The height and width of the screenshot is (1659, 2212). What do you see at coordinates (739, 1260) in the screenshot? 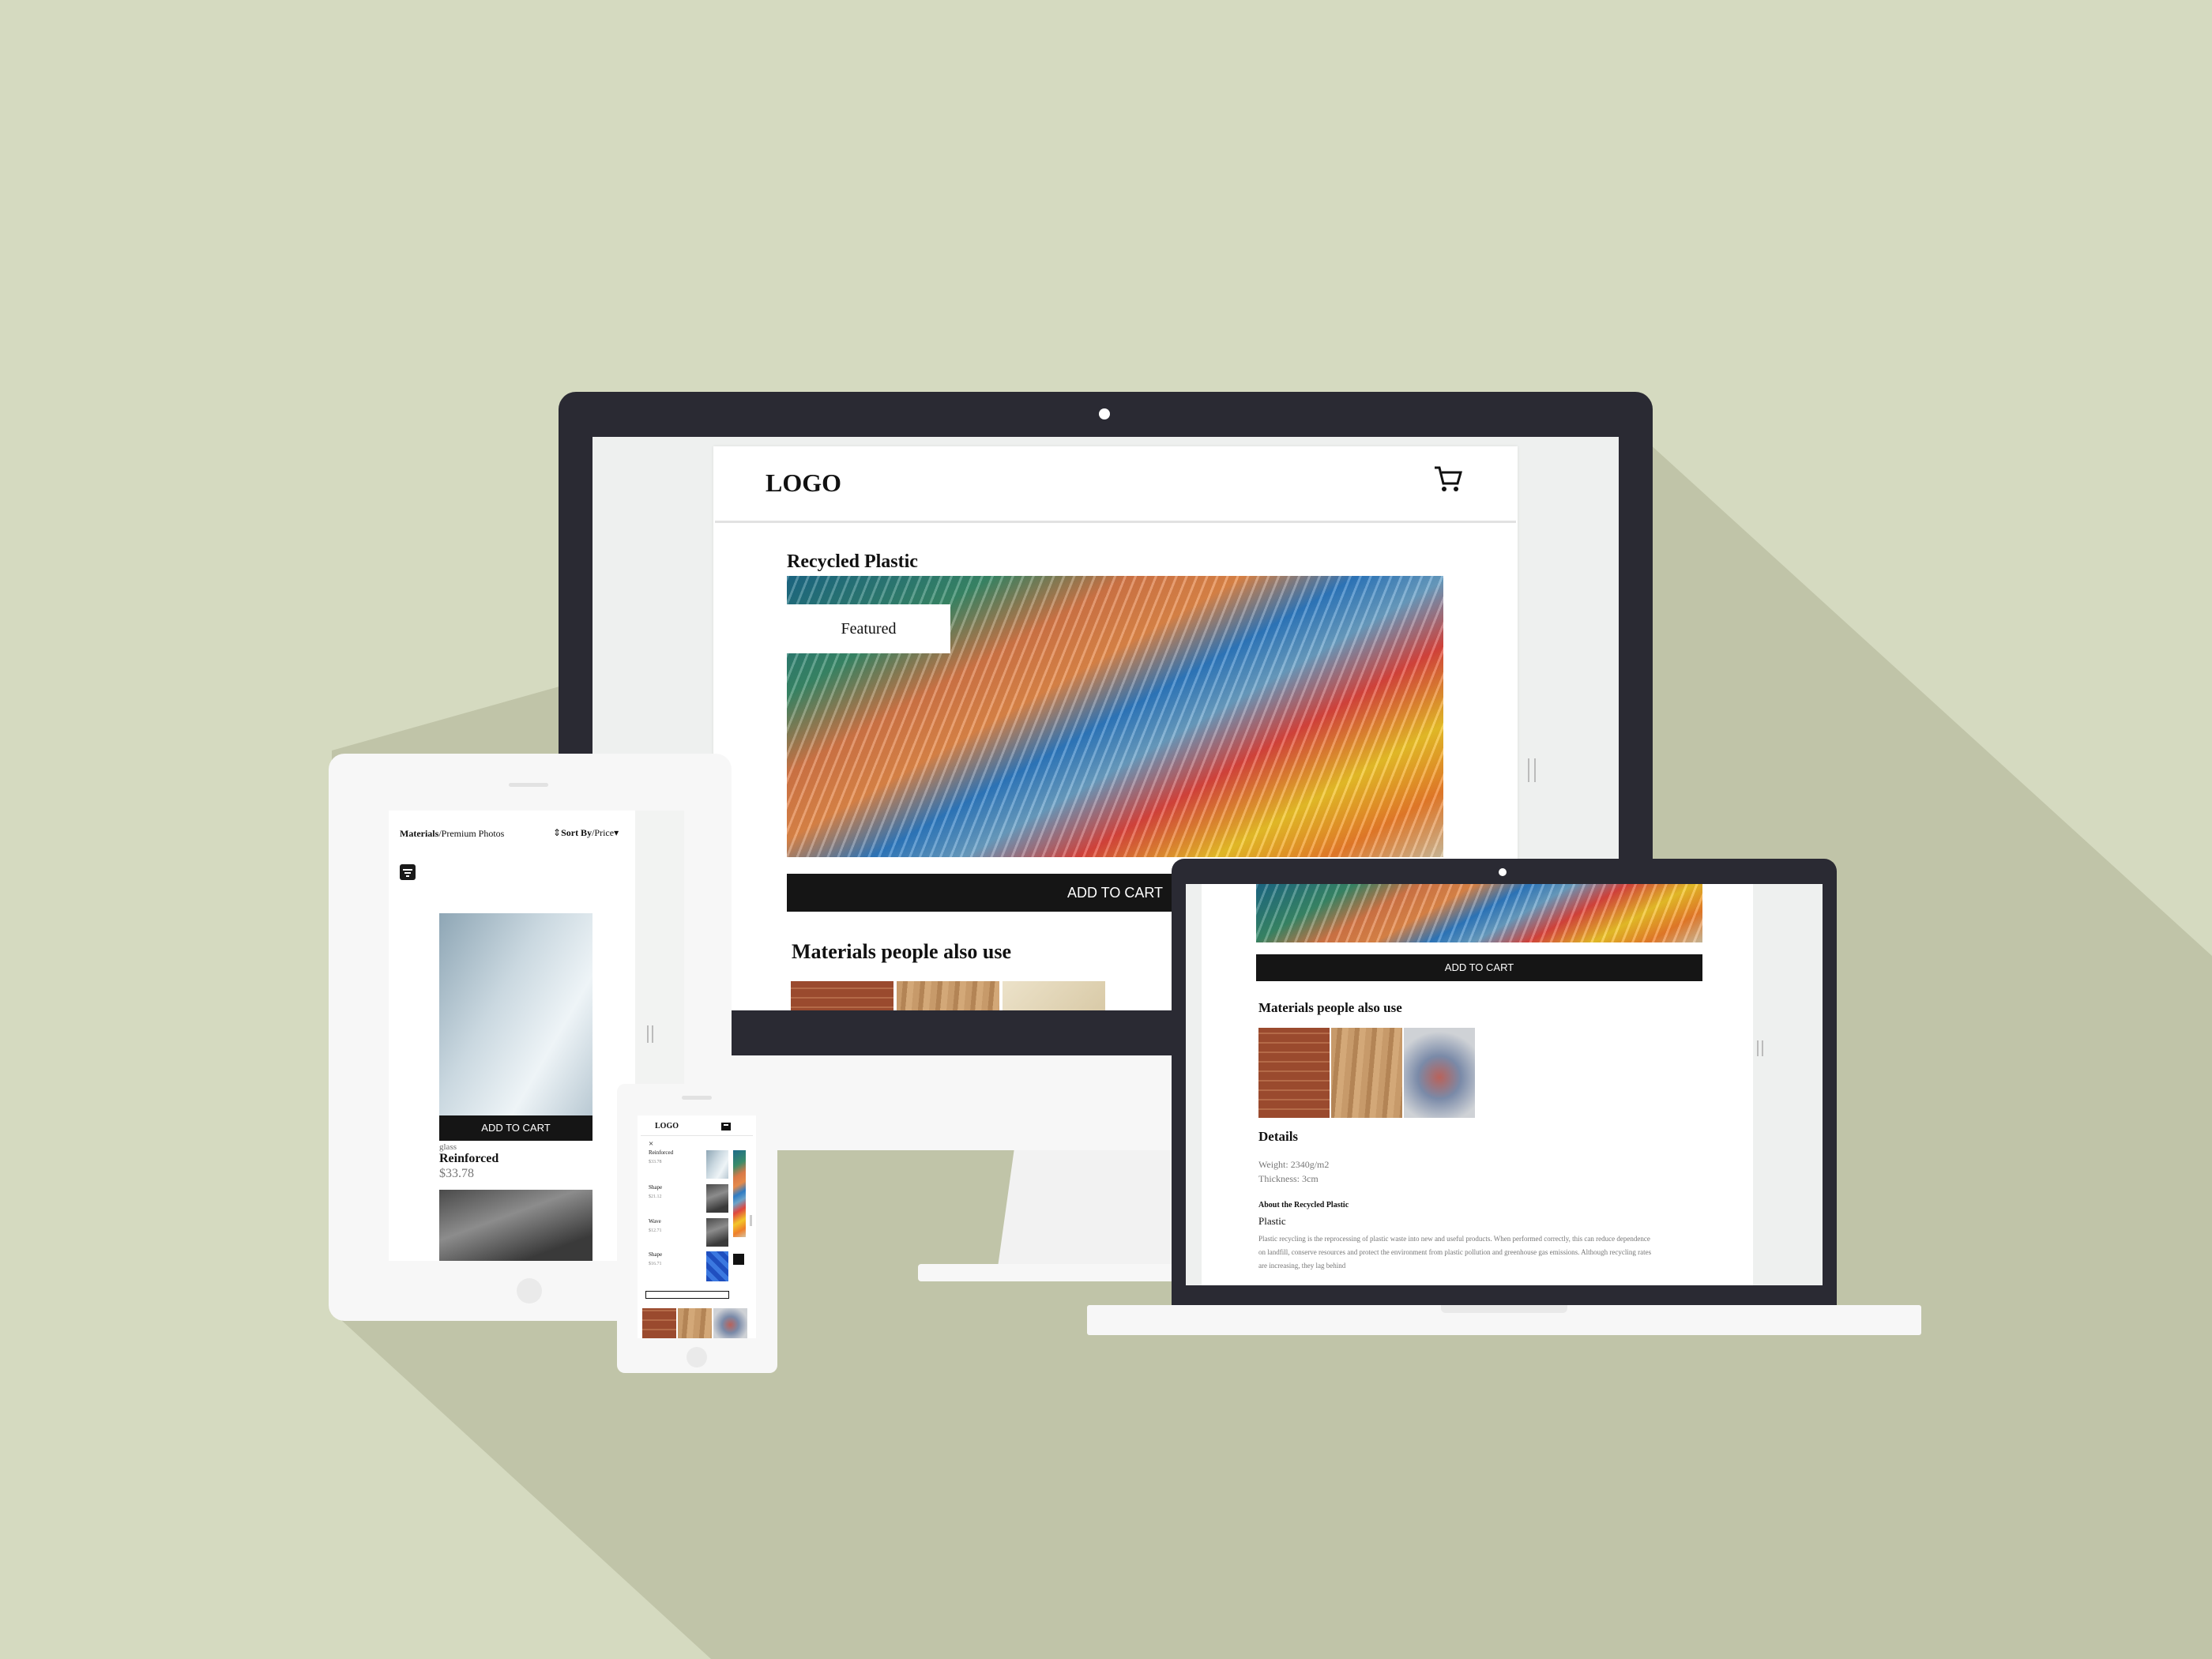
I see `phone-side-square` at bounding box center [739, 1260].